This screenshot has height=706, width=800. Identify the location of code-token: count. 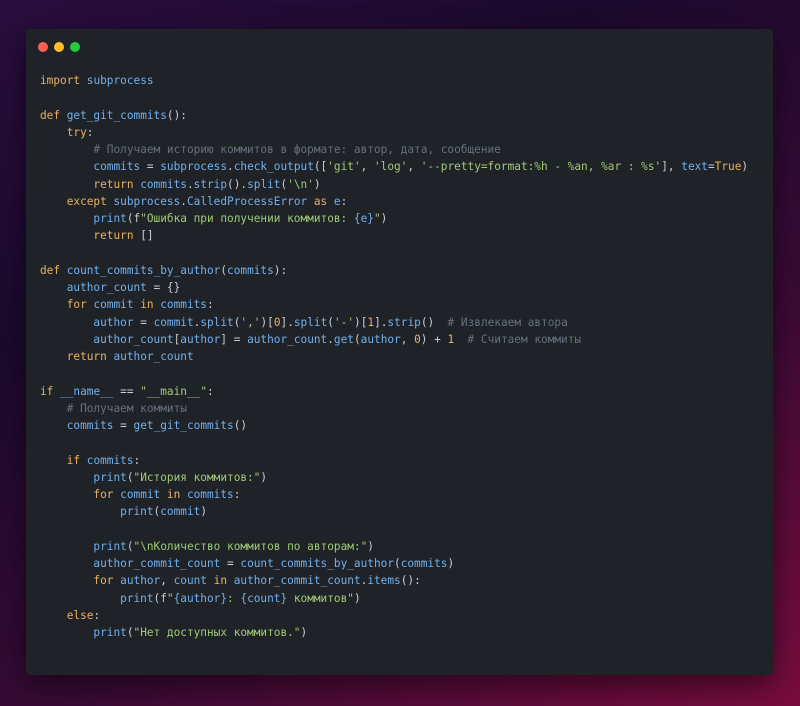
(190, 581).